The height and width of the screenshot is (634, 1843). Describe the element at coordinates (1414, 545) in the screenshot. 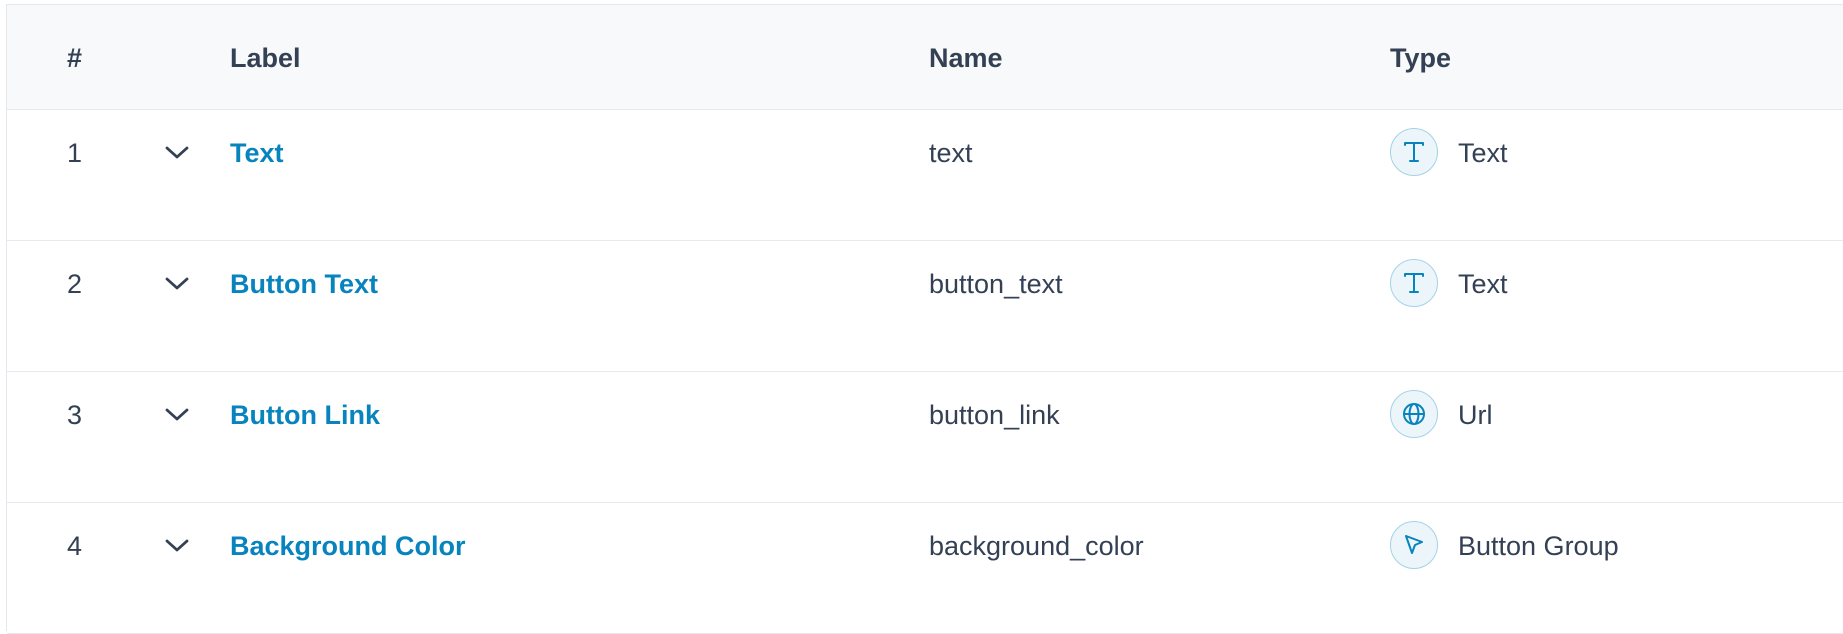

I see `cursor-pointer-icon` at that location.